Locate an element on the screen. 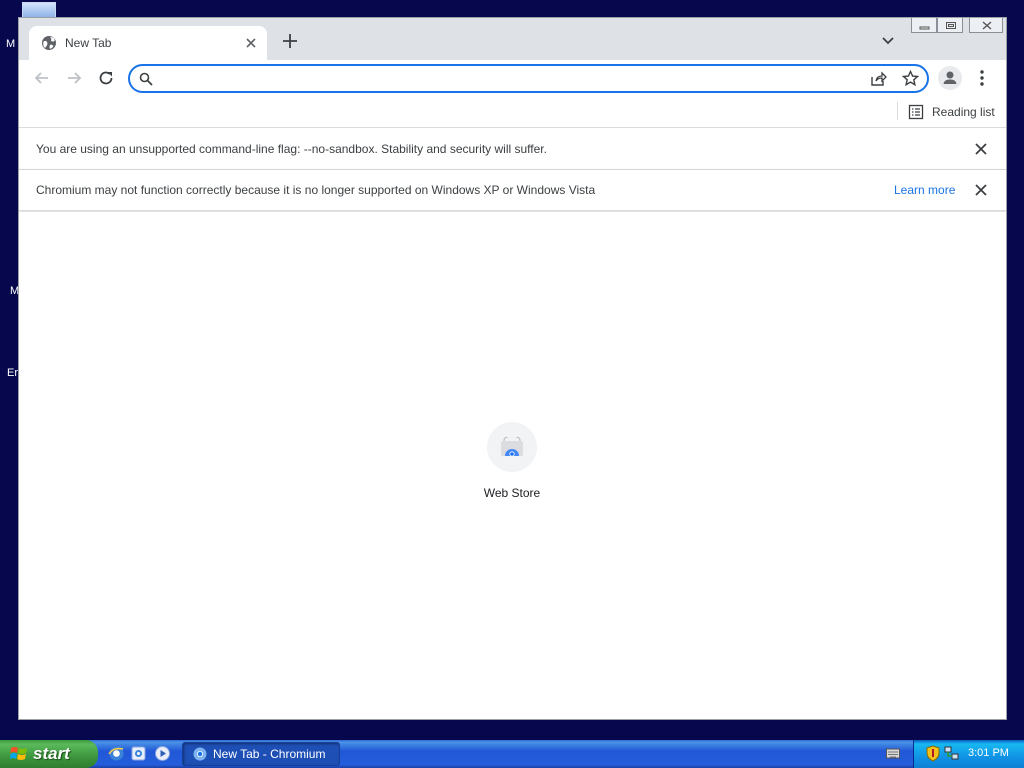 Image resolution: width=1024 pixels, height=768 pixels. tab-new-tab: New Tab is located at coordinates (148, 43).